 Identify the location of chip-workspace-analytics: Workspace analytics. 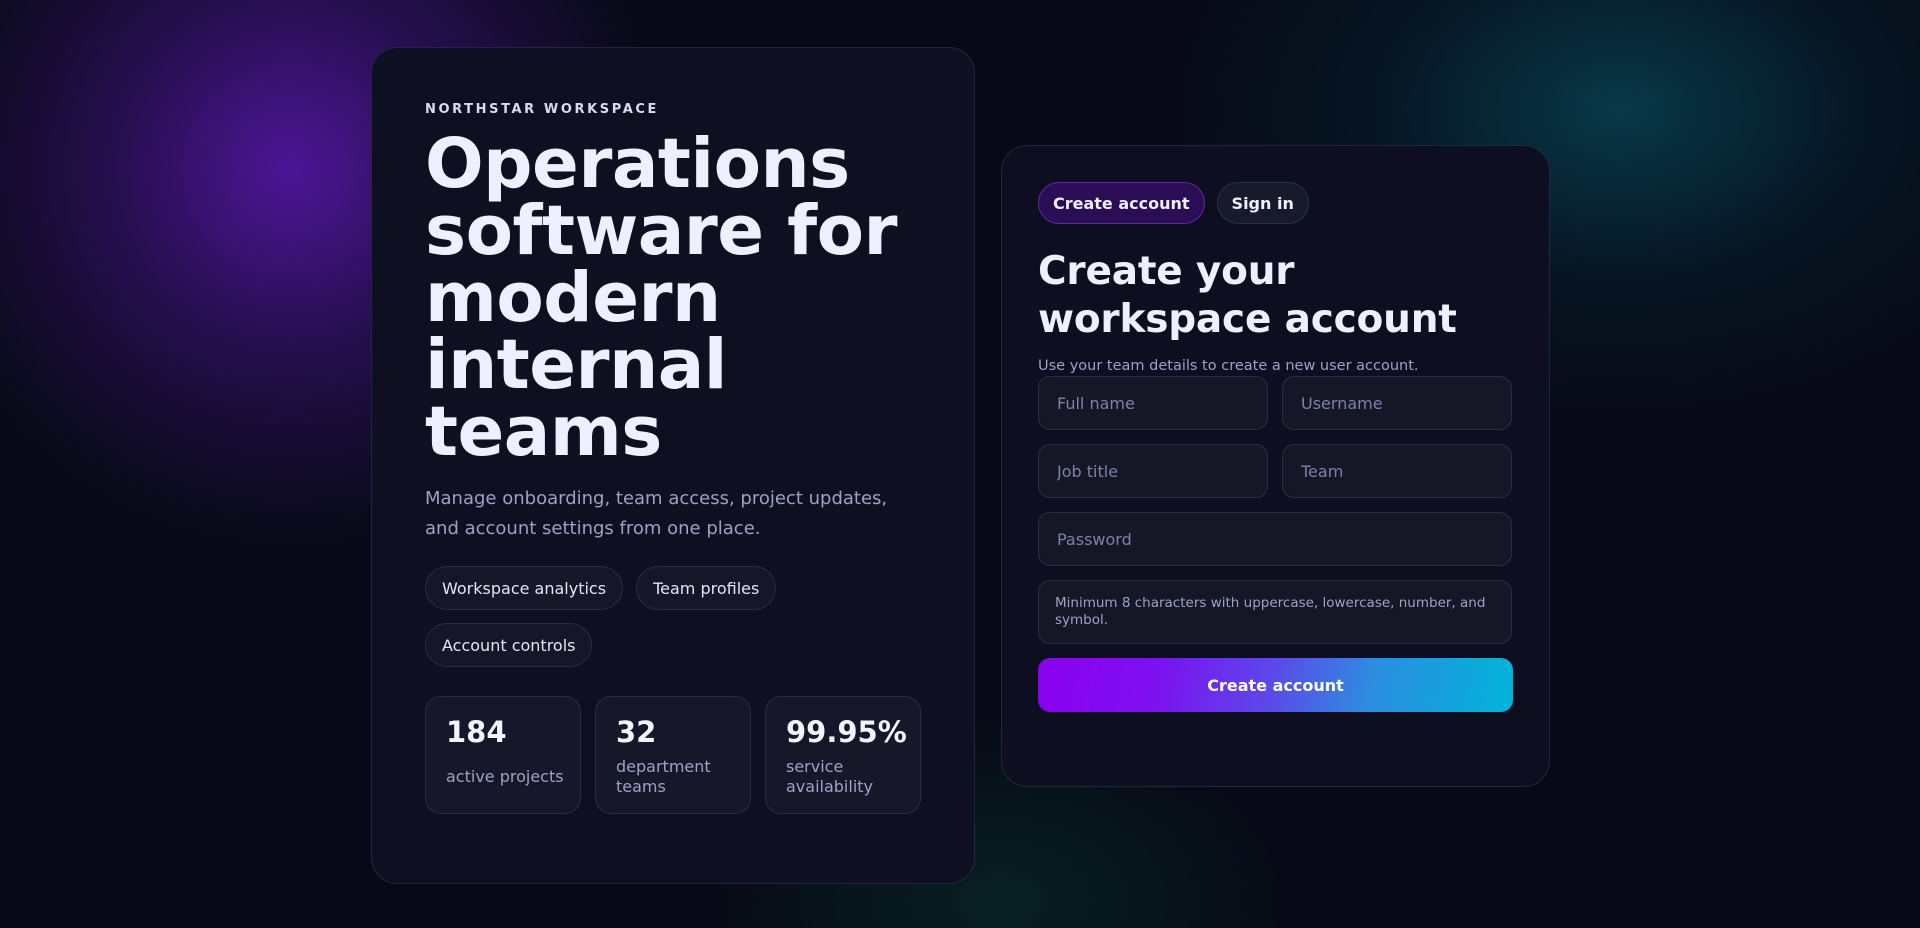
(524, 588).